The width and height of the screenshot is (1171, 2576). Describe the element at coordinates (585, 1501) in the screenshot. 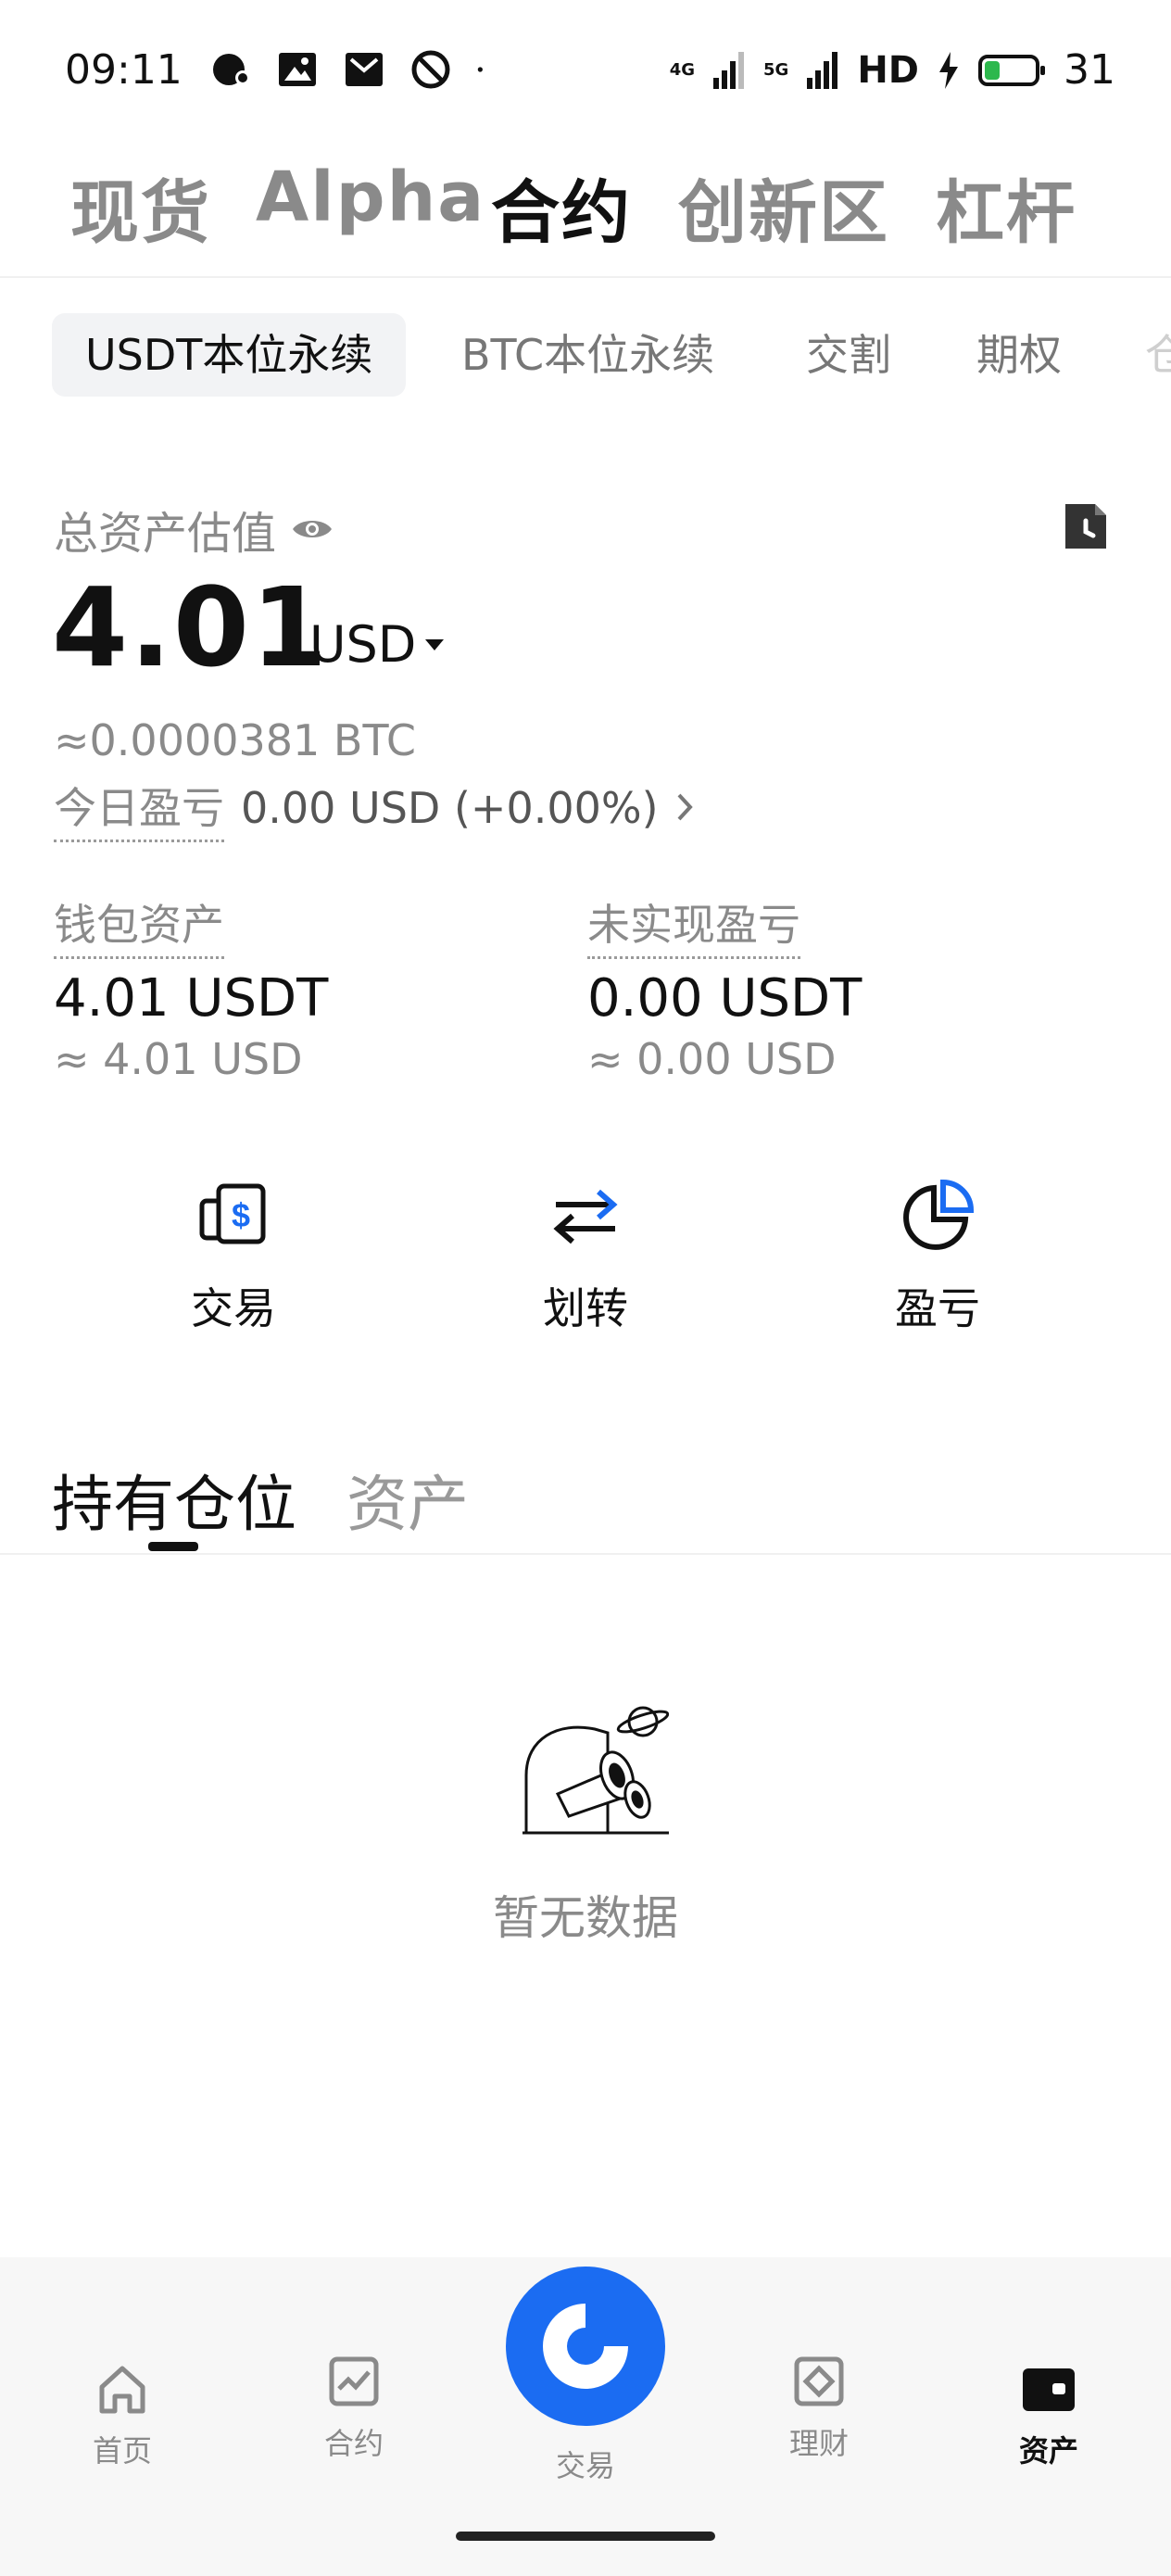

I see `holdings-tabs: 持有仓位 资产` at that location.